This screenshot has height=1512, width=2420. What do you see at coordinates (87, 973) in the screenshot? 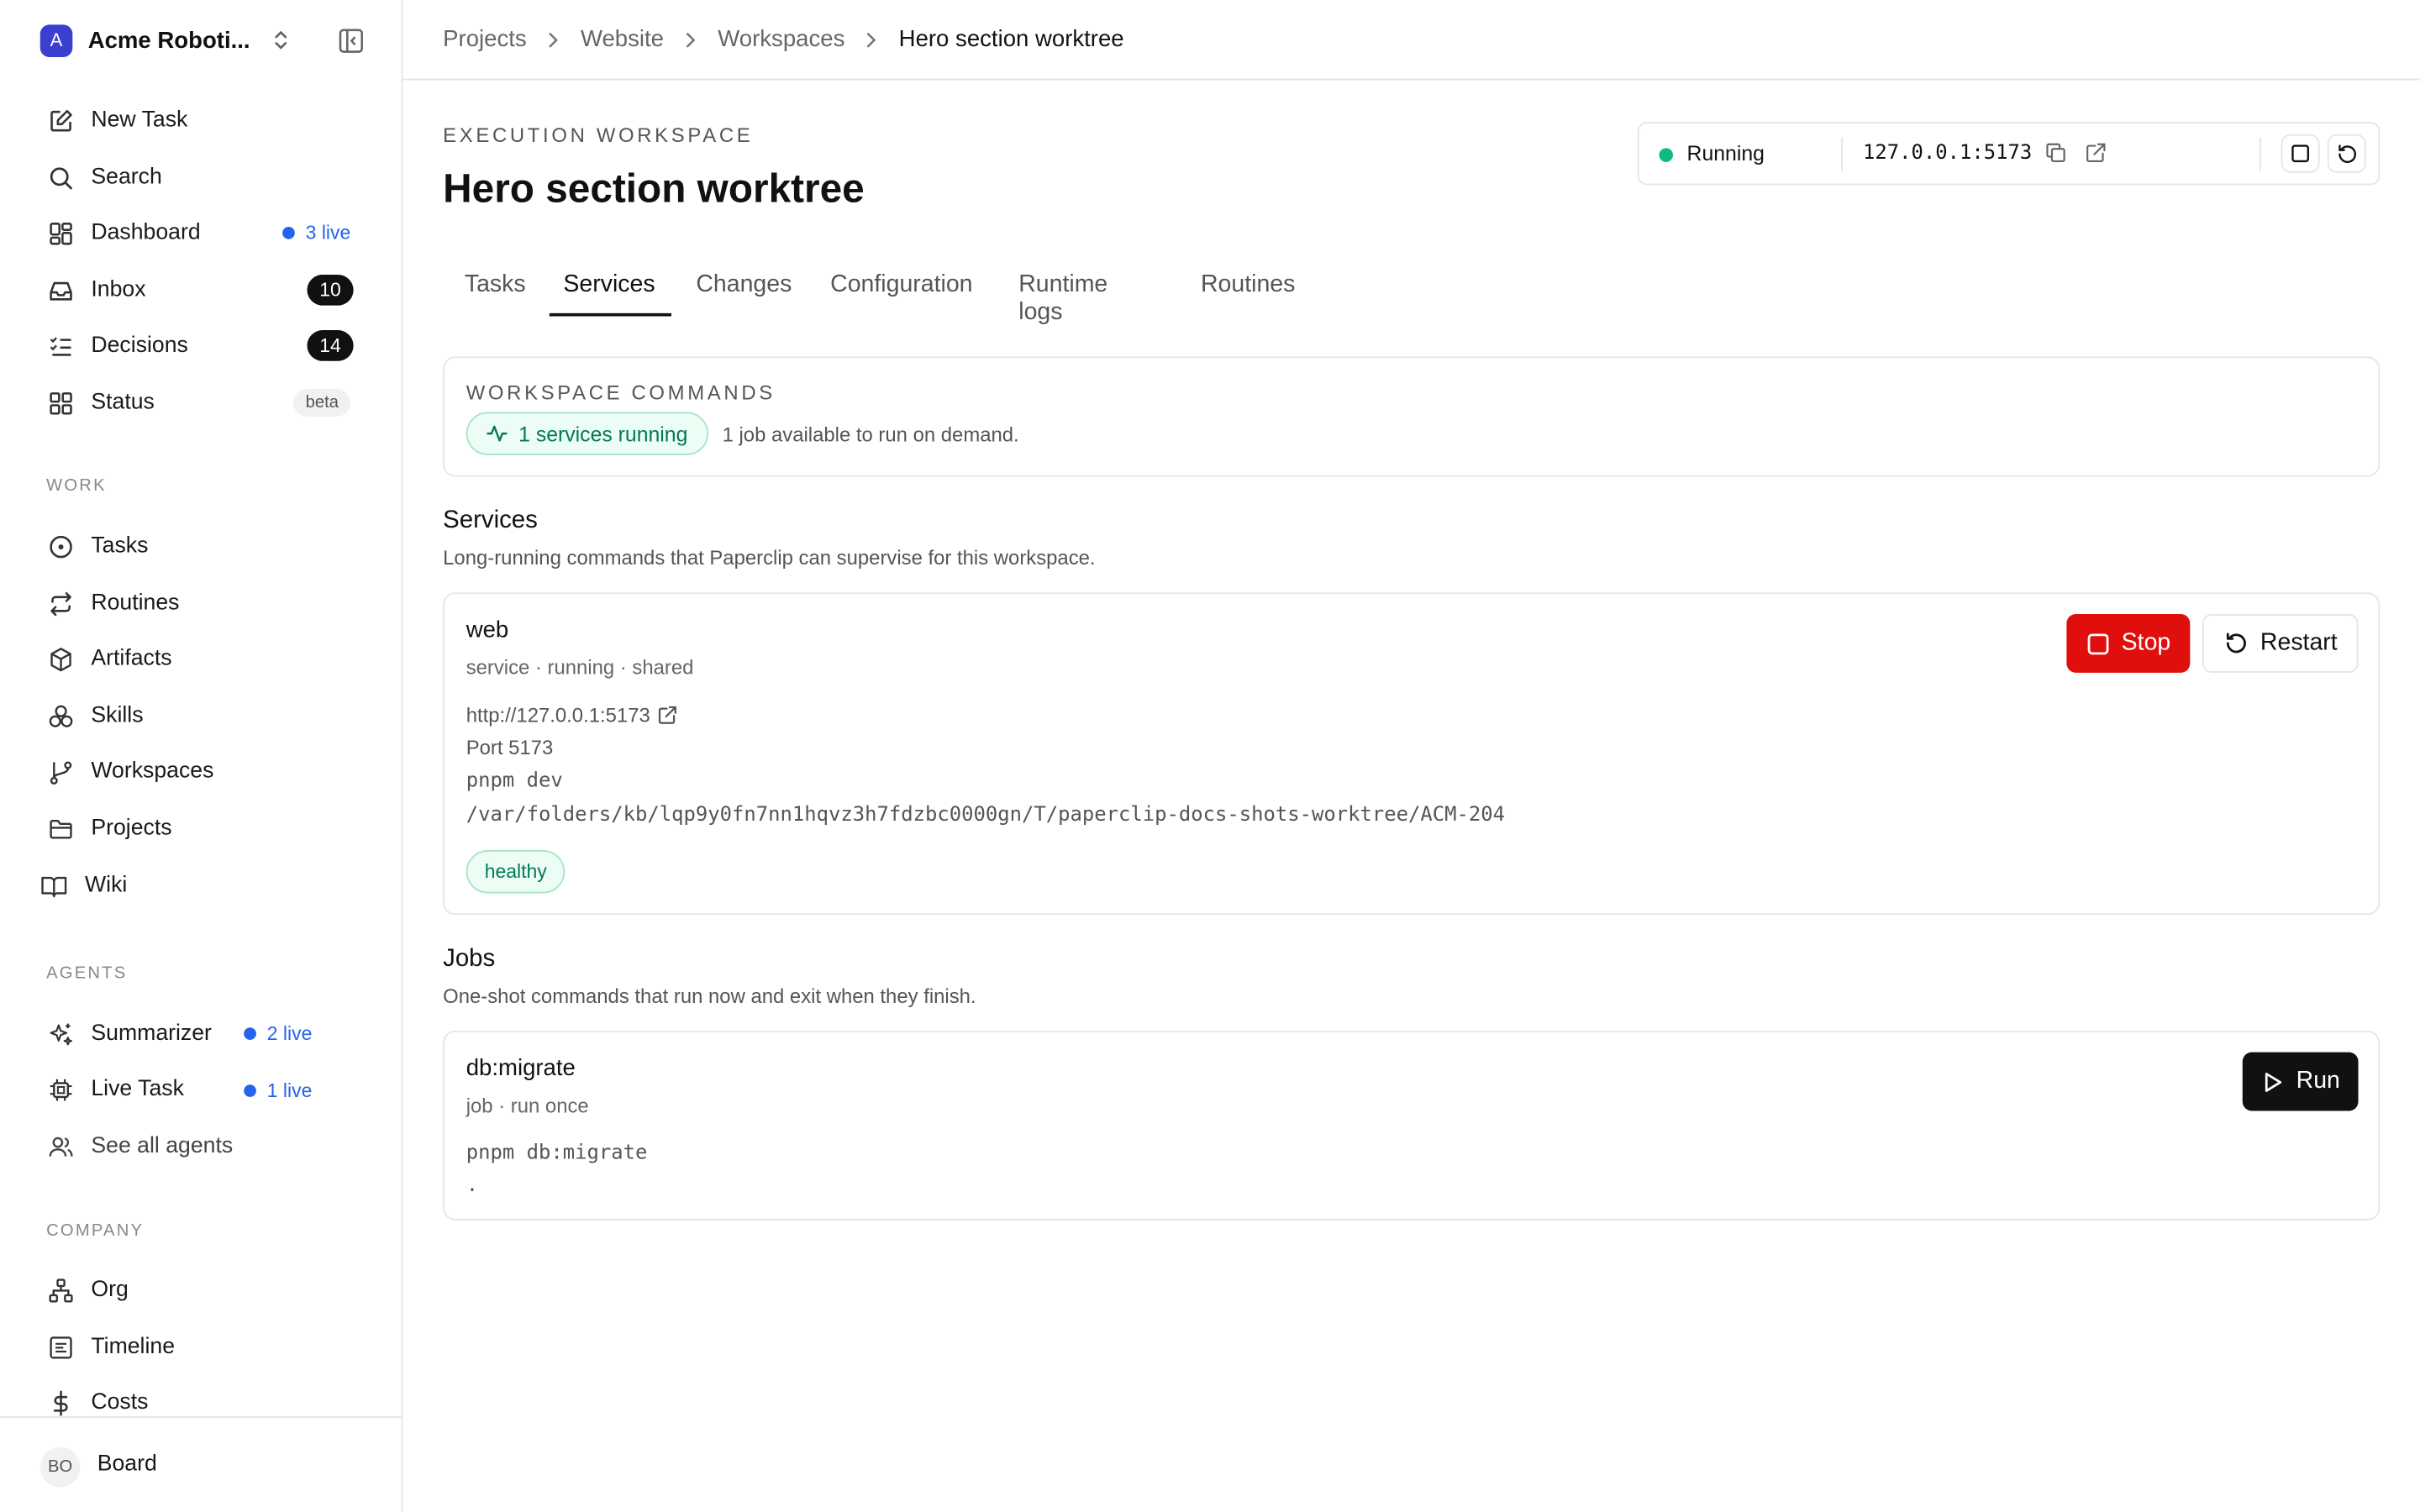
I see `agents-section-label: AGENTS` at bounding box center [87, 973].